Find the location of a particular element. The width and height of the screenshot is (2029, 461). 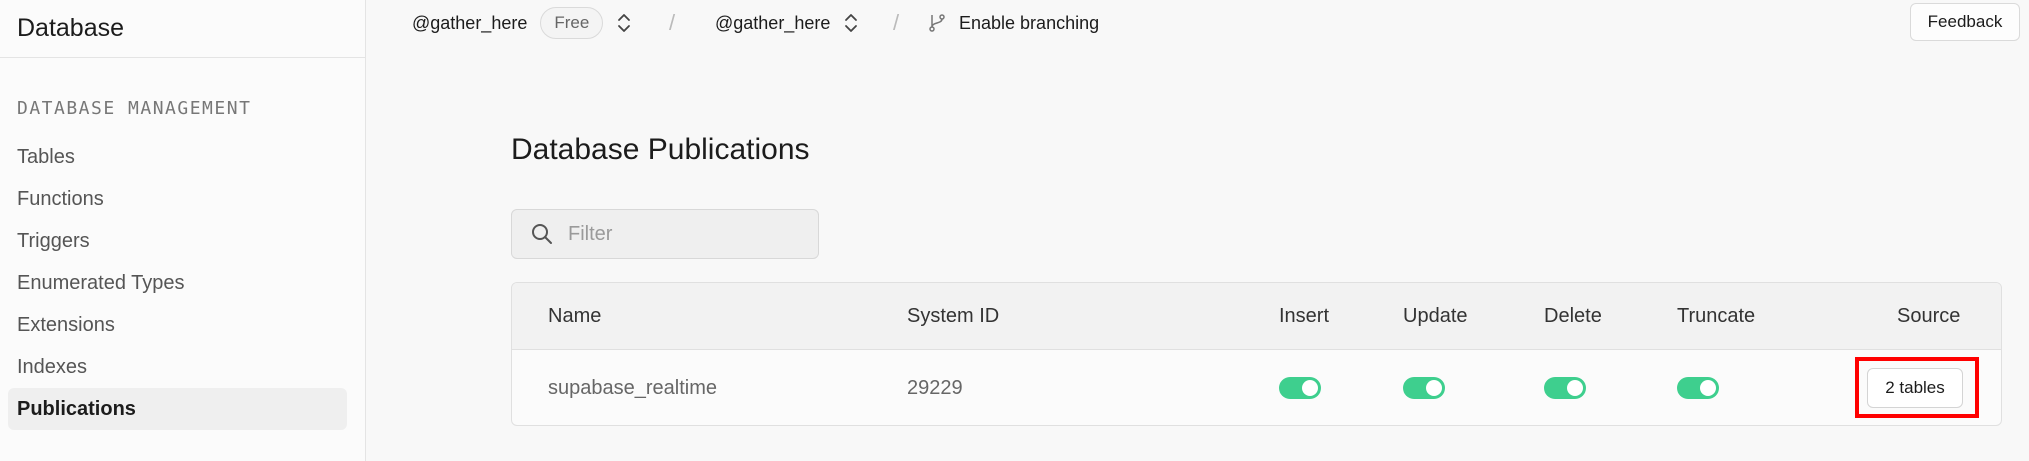

column-header-update: Update is located at coordinates (1435, 315).